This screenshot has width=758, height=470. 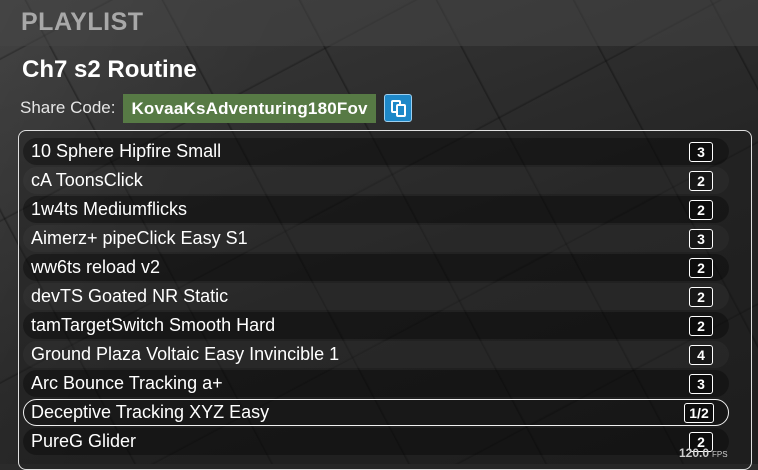 I want to click on fps-value: 120.0, so click(x=694, y=453).